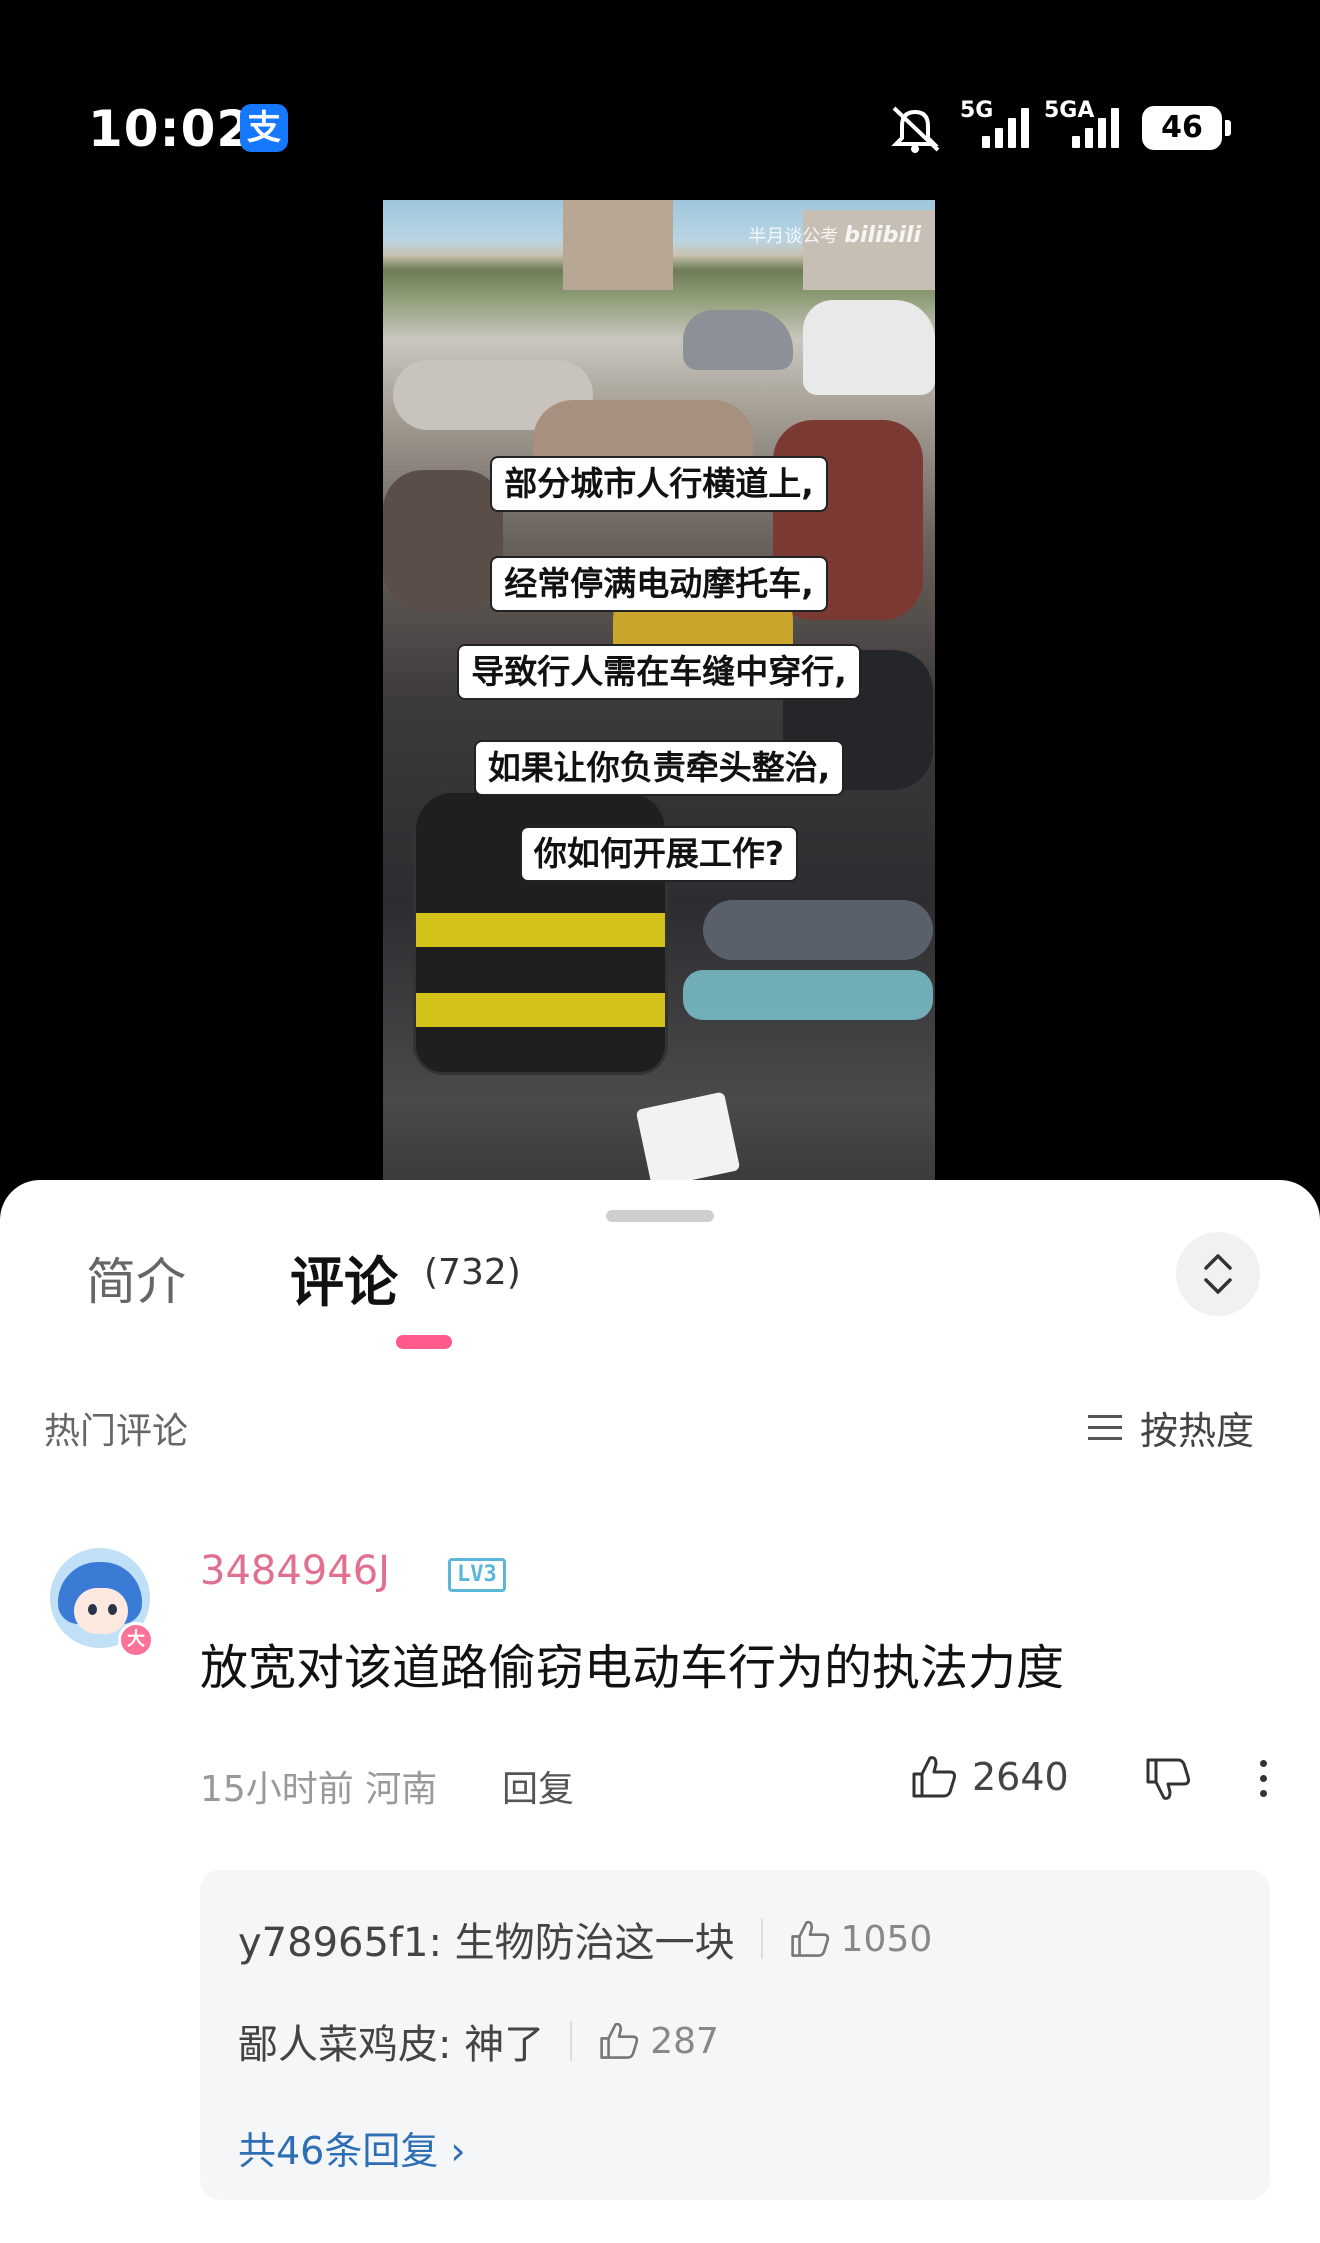 This screenshot has width=1320, height=2243. I want to click on video-caption-line: 经常停满电动摩托车,, so click(659, 584).